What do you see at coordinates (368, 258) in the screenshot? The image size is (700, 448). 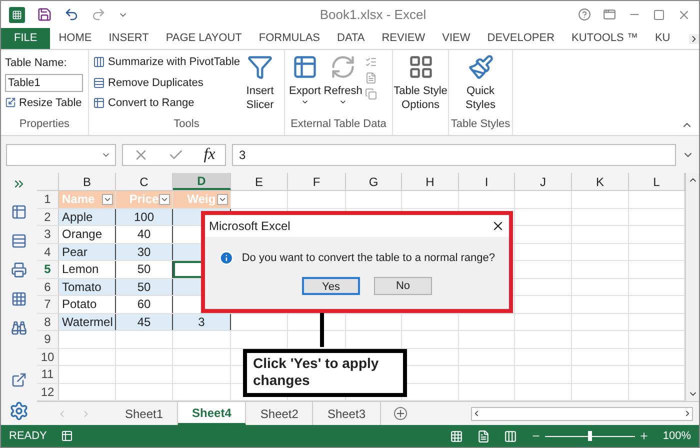 I see `dialog-message: Do you want to convert the table to a normal range?` at bounding box center [368, 258].